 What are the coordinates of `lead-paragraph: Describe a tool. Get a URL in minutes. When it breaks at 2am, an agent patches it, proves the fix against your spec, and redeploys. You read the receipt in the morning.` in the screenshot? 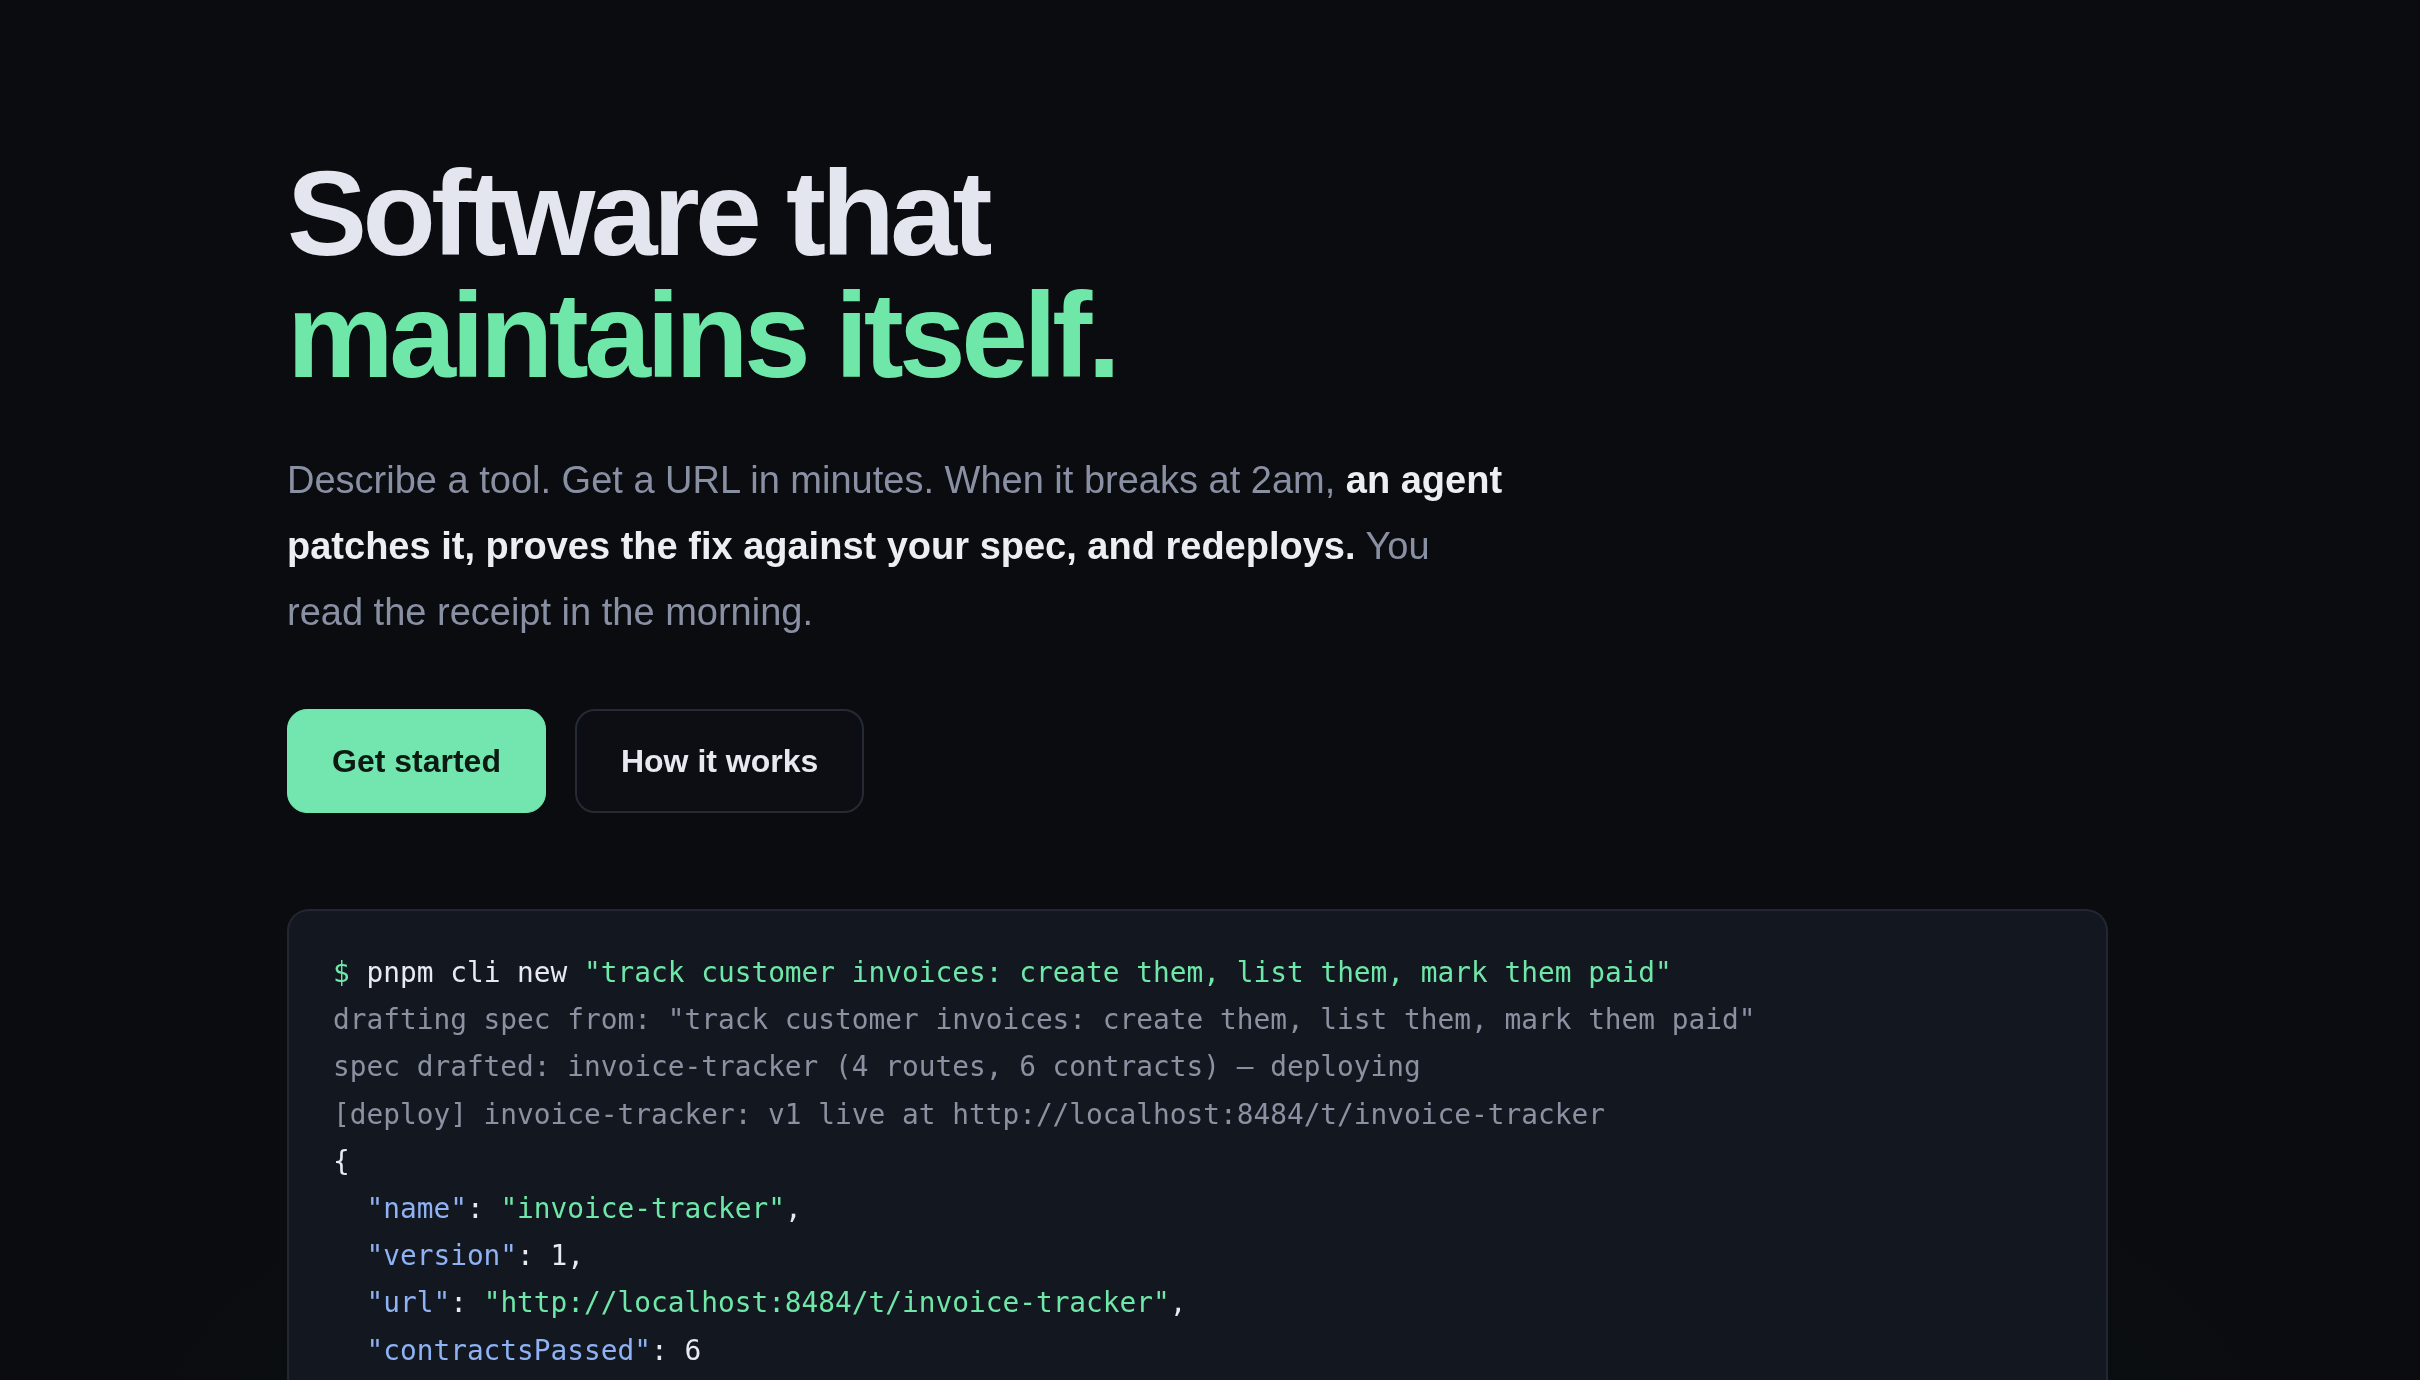 It's located at (895, 546).